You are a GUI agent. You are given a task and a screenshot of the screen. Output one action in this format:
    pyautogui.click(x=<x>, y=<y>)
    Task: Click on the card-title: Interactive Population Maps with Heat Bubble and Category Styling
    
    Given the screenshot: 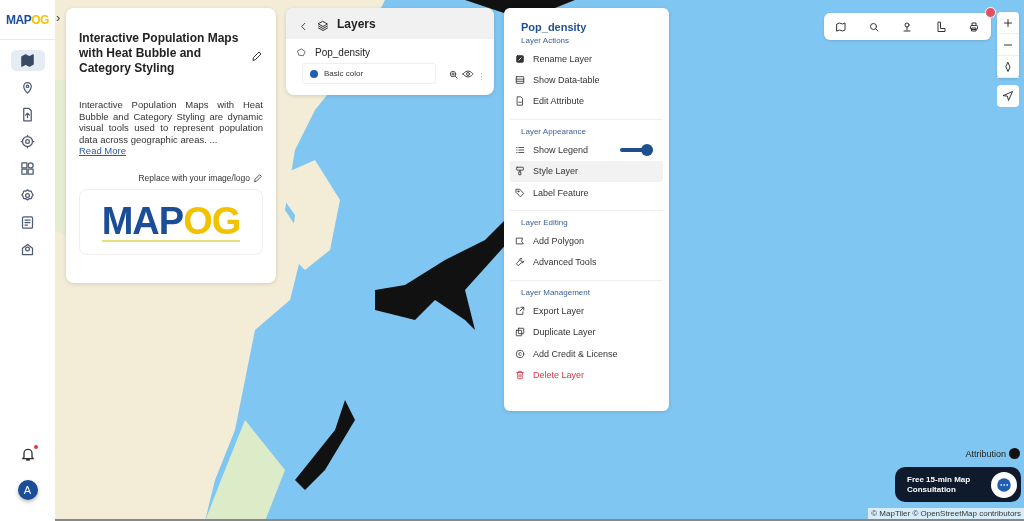 What is the action you would take?
    pyautogui.click(x=159, y=53)
    